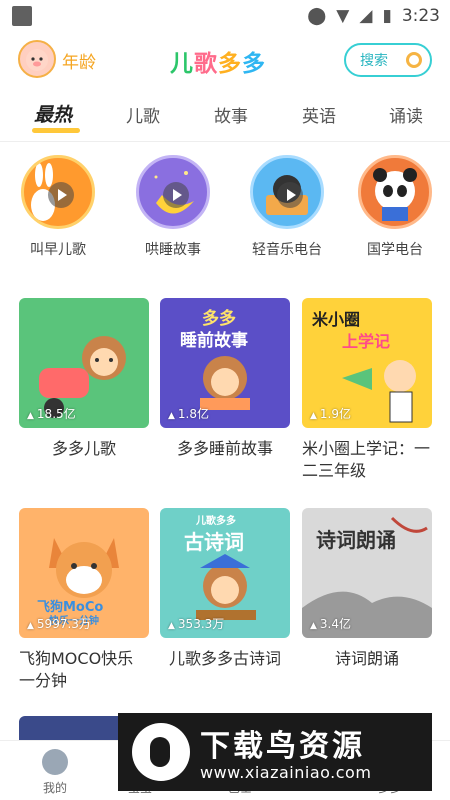  Describe the element at coordinates (188, 413) in the screenshot. I see `play-count: 1.8亿` at that location.